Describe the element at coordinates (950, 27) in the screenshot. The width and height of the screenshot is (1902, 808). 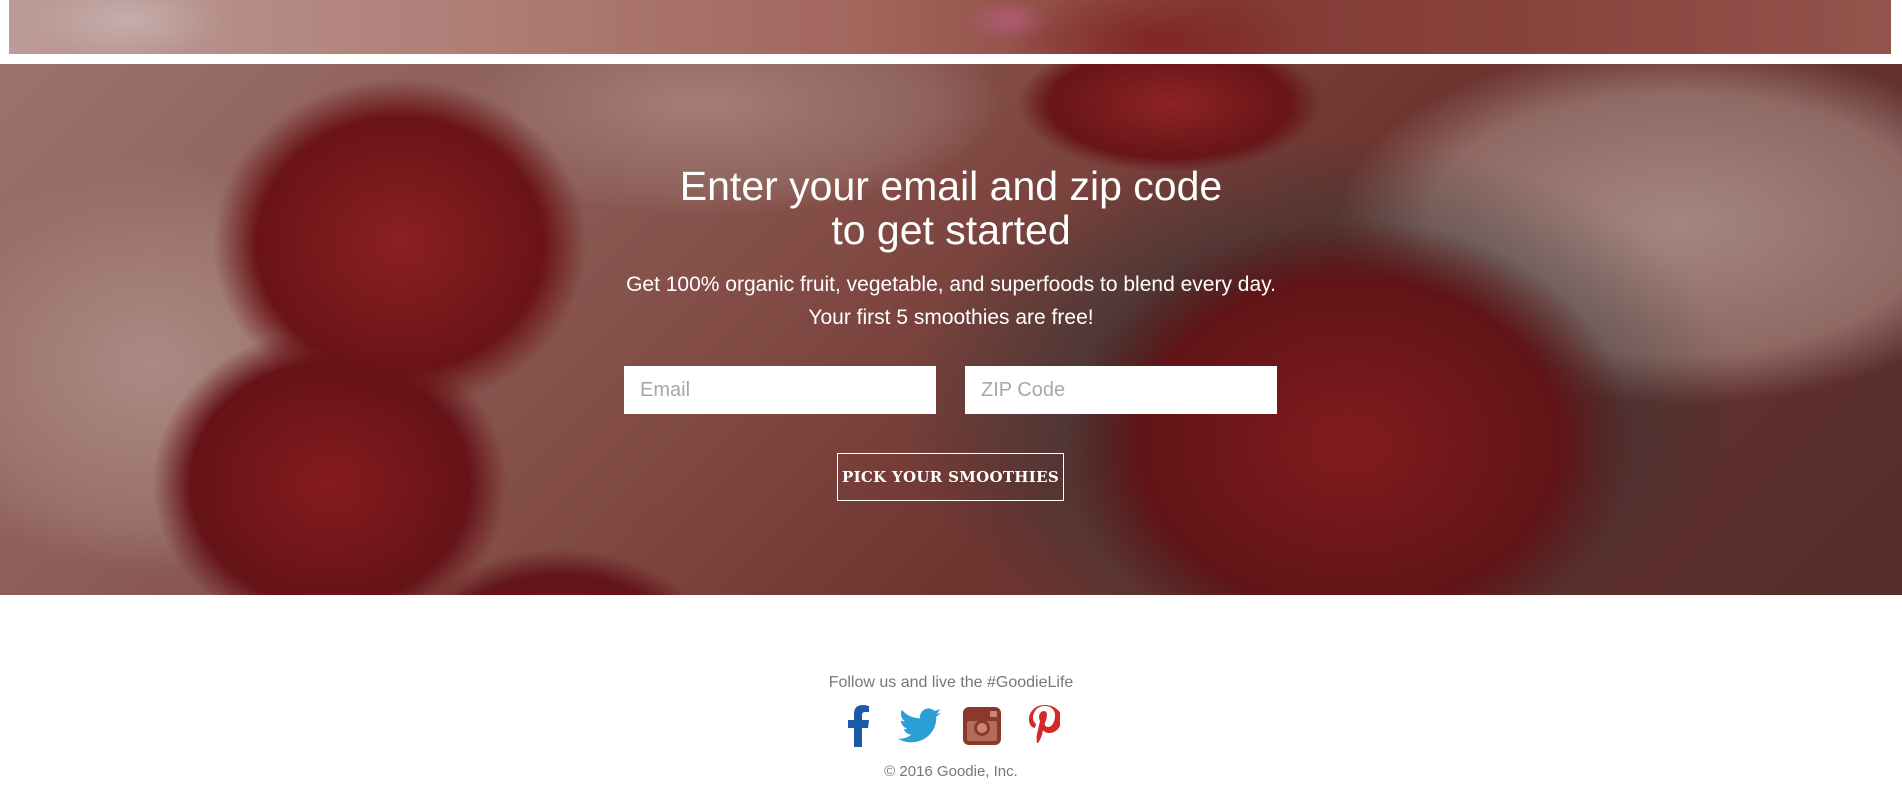
I see `top-banner-image` at that location.